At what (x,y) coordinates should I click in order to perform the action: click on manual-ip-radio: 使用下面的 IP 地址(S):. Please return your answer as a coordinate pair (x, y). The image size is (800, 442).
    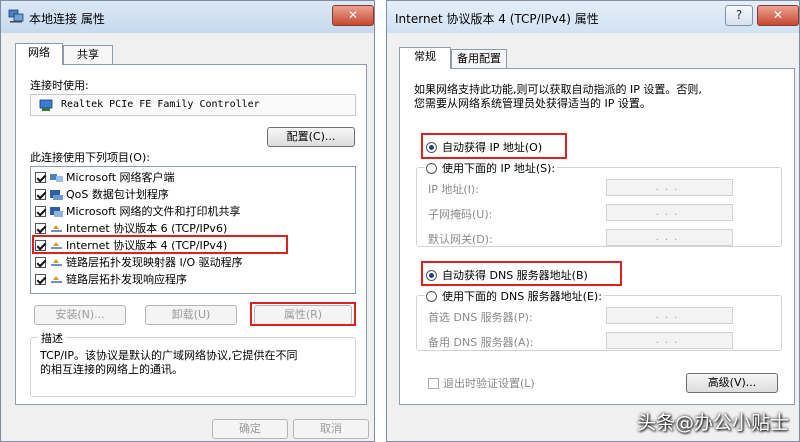
    Looking at the image, I should click on (491, 168).